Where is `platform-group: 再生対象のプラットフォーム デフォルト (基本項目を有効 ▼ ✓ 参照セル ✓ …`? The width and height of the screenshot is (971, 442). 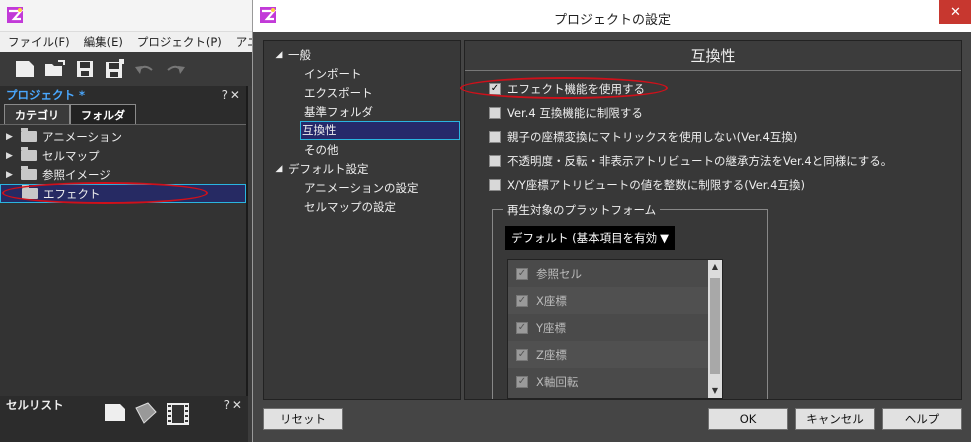
platform-group: 再生対象のプラットフォーム デフォルト (基本項目を有効 ▼ ✓ 参照セル ✓ … is located at coordinates (630, 300).